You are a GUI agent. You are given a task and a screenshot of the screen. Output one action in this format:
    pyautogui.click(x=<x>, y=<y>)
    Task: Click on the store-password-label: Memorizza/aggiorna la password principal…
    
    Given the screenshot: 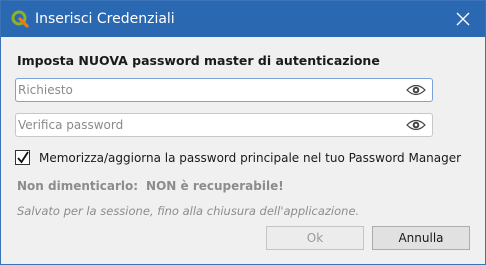 What is the action you would take?
    pyautogui.click(x=250, y=158)
    